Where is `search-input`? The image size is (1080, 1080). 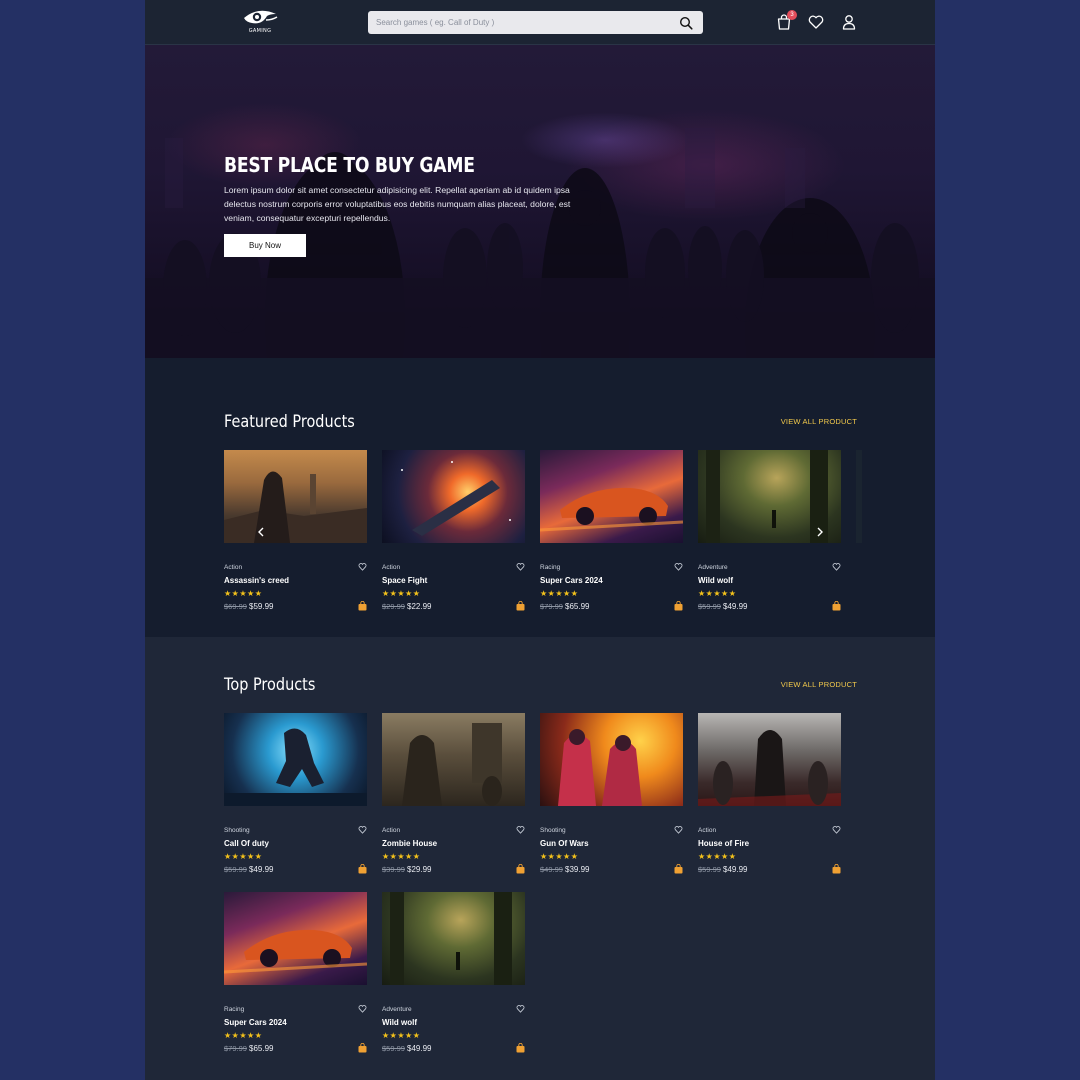
search-input is located at coordinates (535, 22).